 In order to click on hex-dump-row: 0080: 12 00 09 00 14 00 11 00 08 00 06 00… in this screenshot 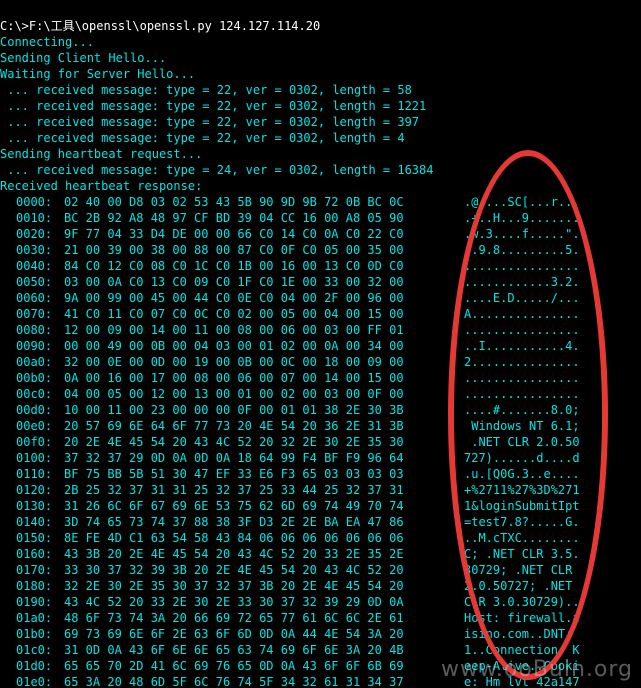, I will do `click(320, 330)`.